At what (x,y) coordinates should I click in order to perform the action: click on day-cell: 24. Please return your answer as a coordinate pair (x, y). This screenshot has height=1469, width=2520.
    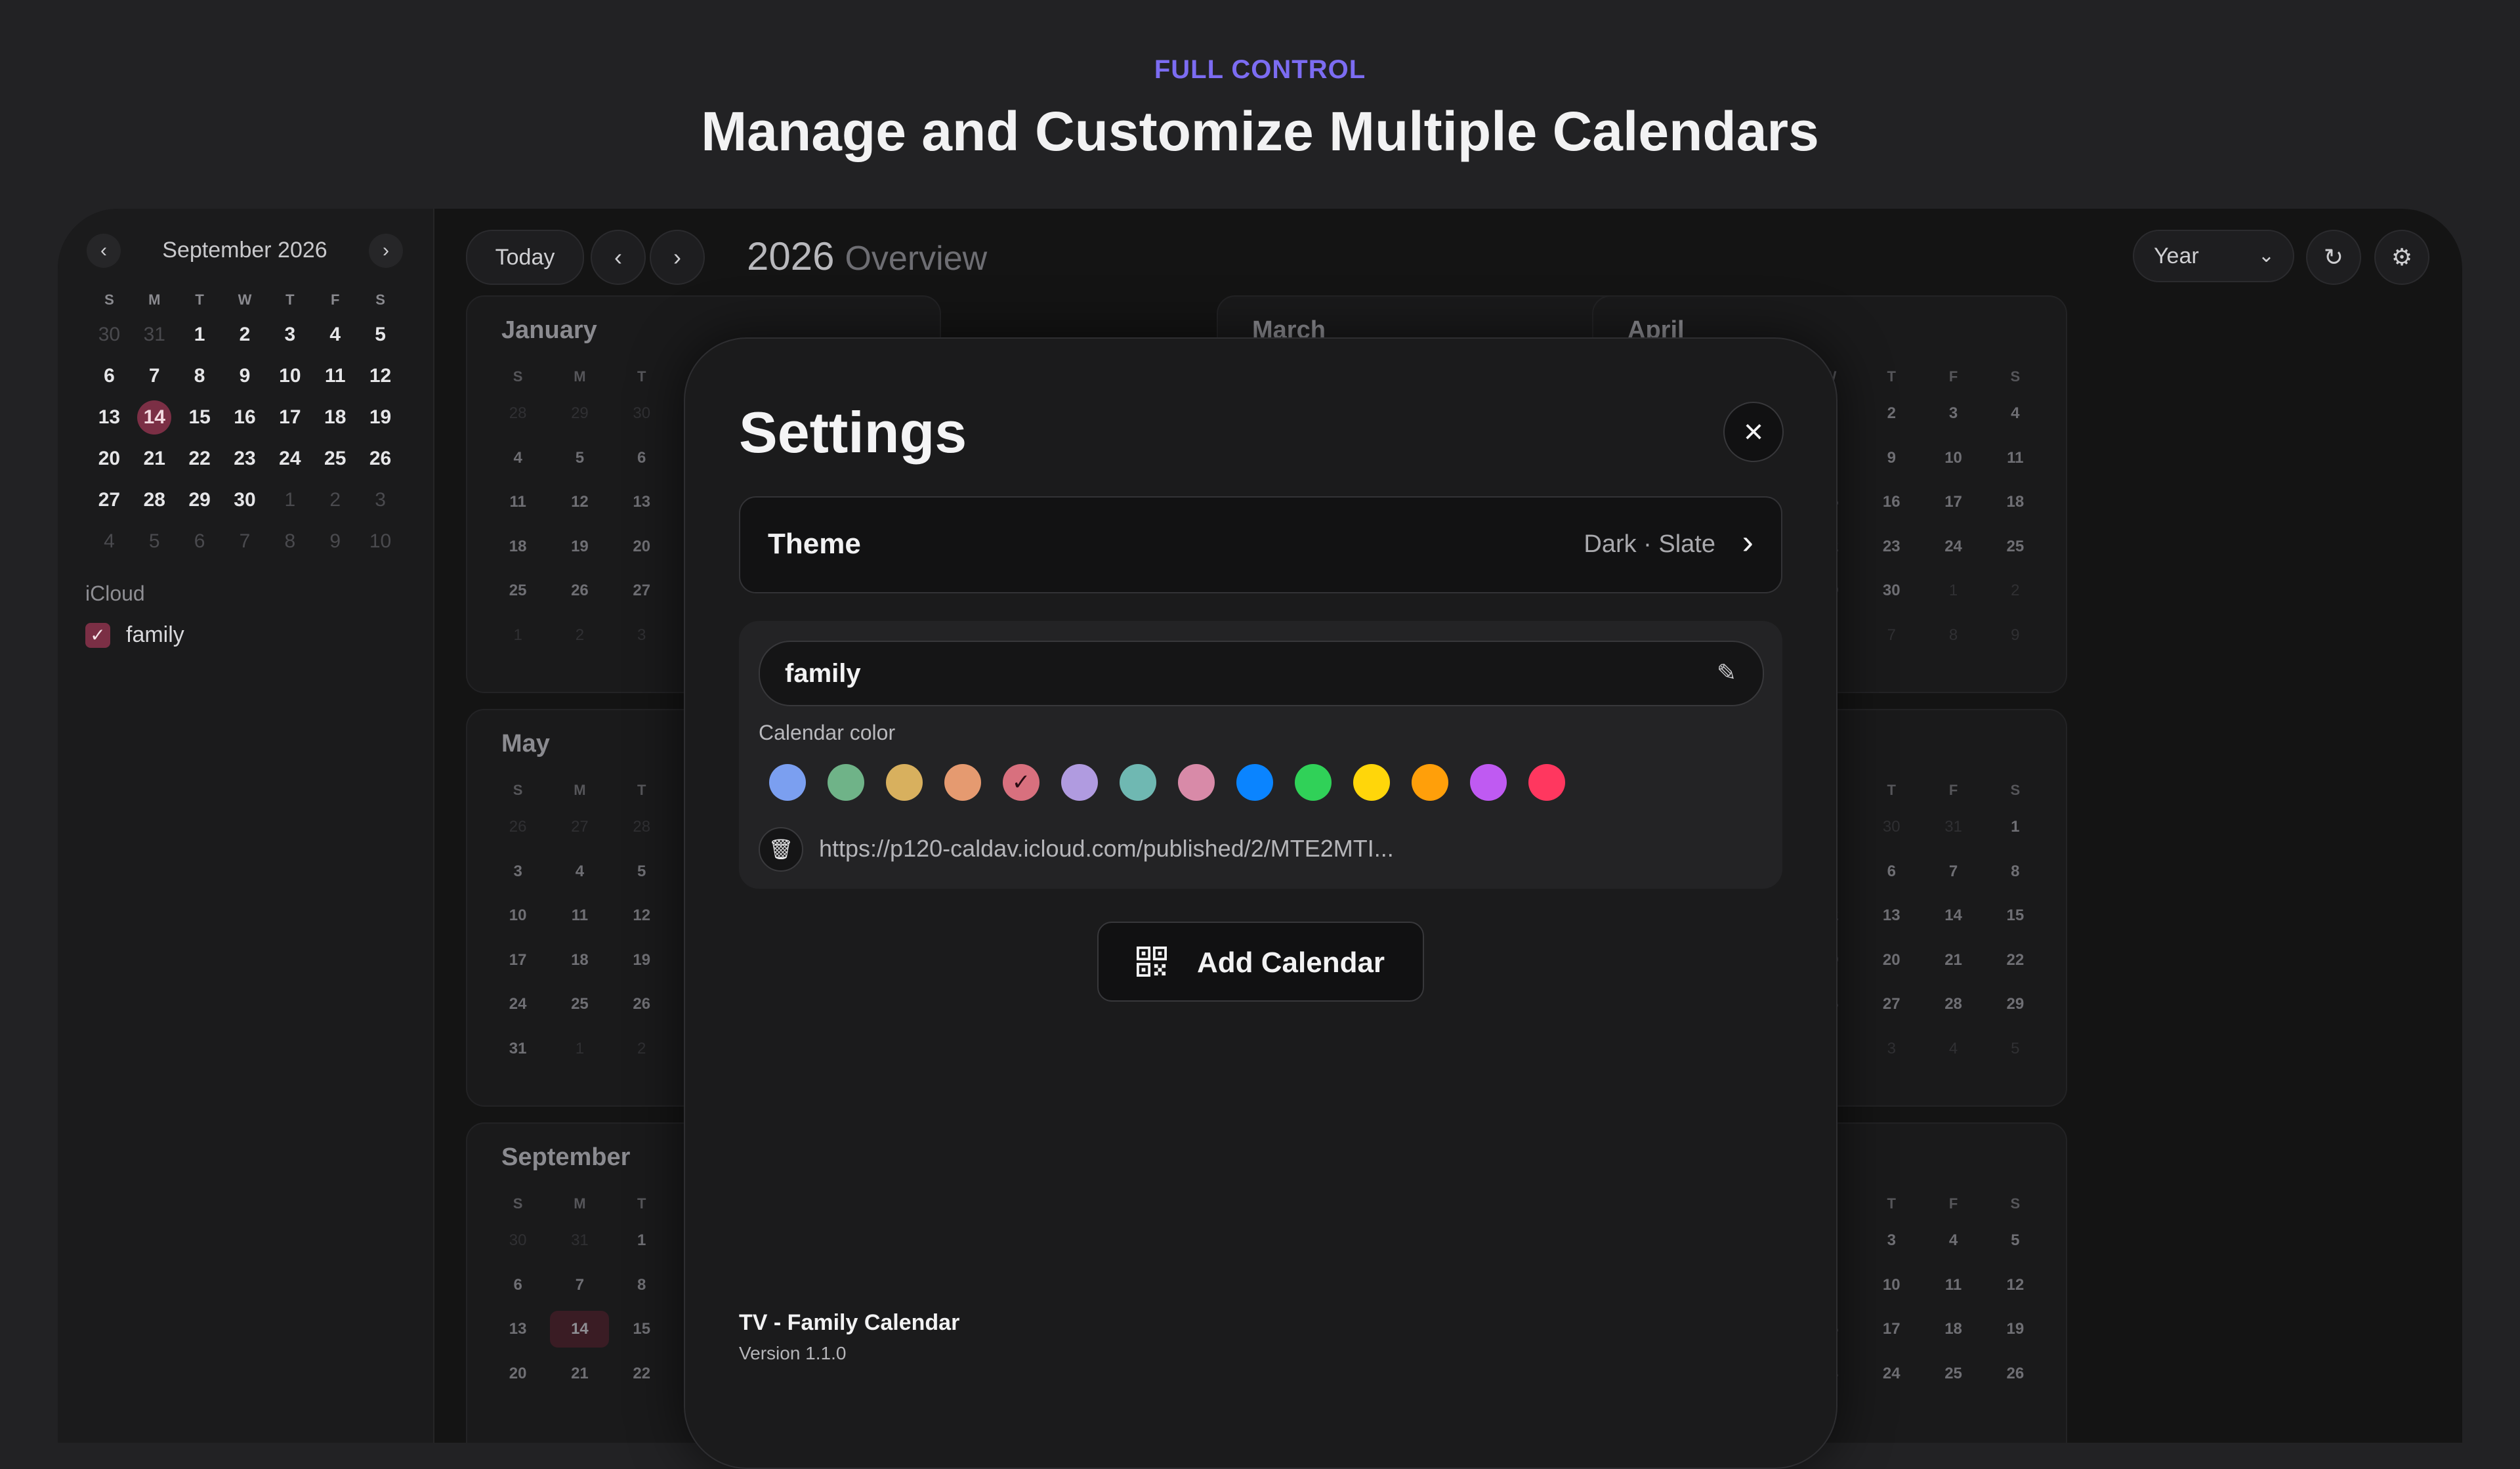
    Looking at the image, I should click on (1953, 546).